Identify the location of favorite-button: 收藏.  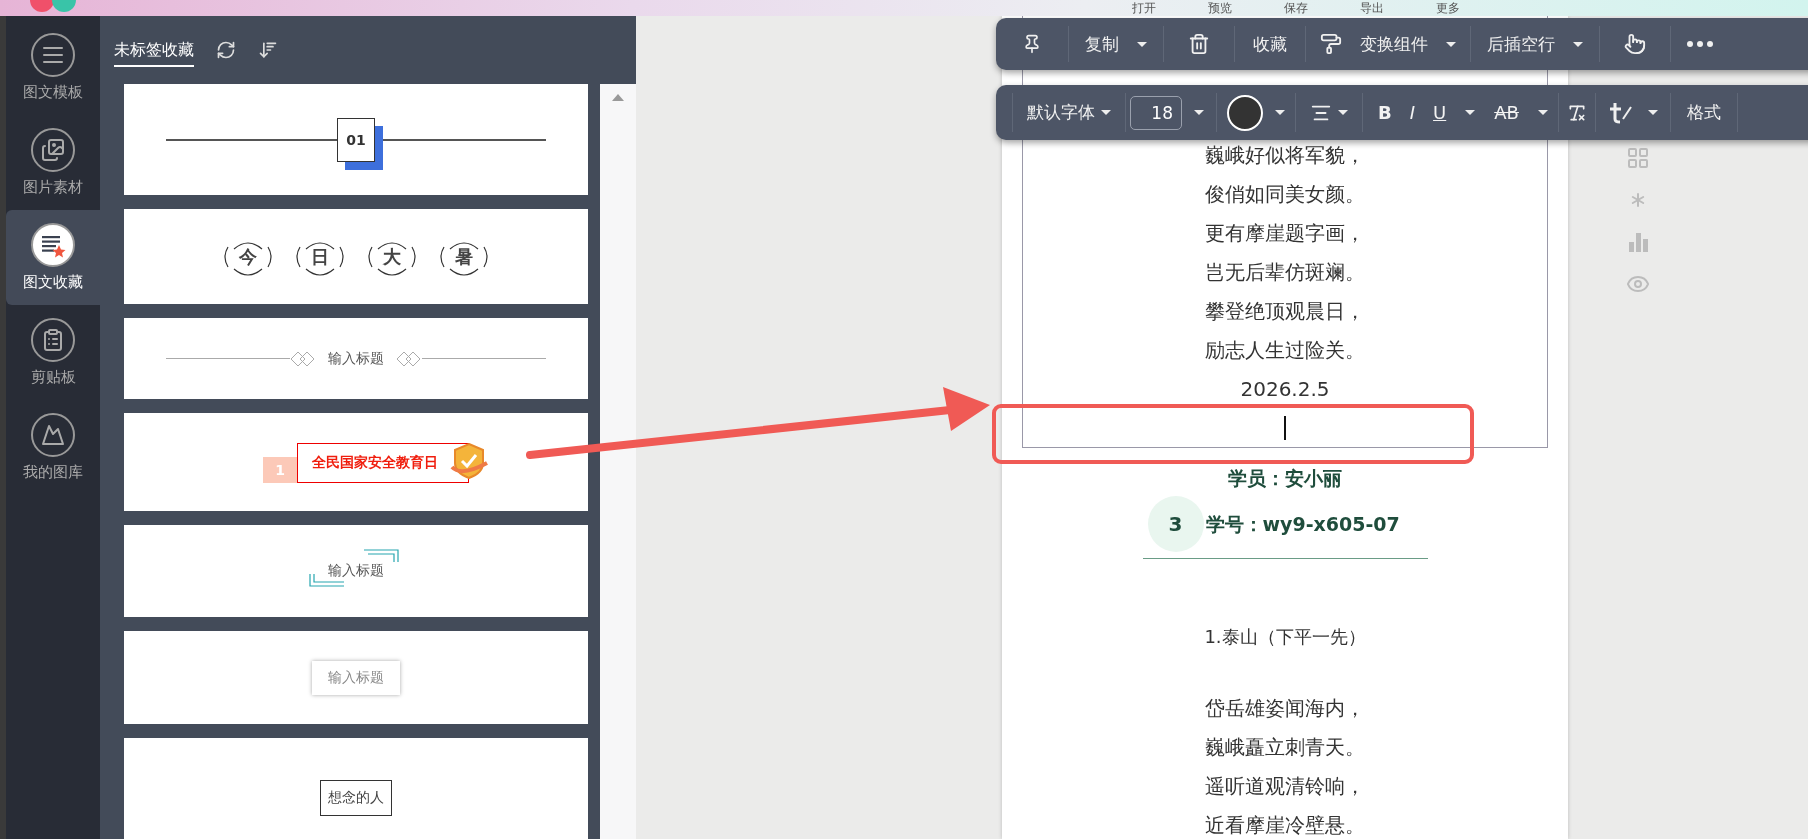
(1270, 44).